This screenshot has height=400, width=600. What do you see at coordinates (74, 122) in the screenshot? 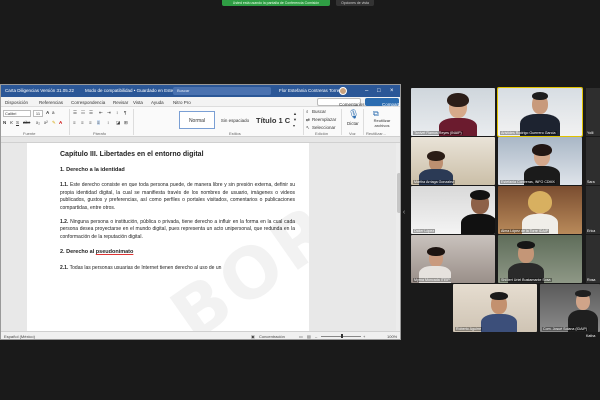
I see `align-left-icon: ≡` at bounding box center [74, 122].